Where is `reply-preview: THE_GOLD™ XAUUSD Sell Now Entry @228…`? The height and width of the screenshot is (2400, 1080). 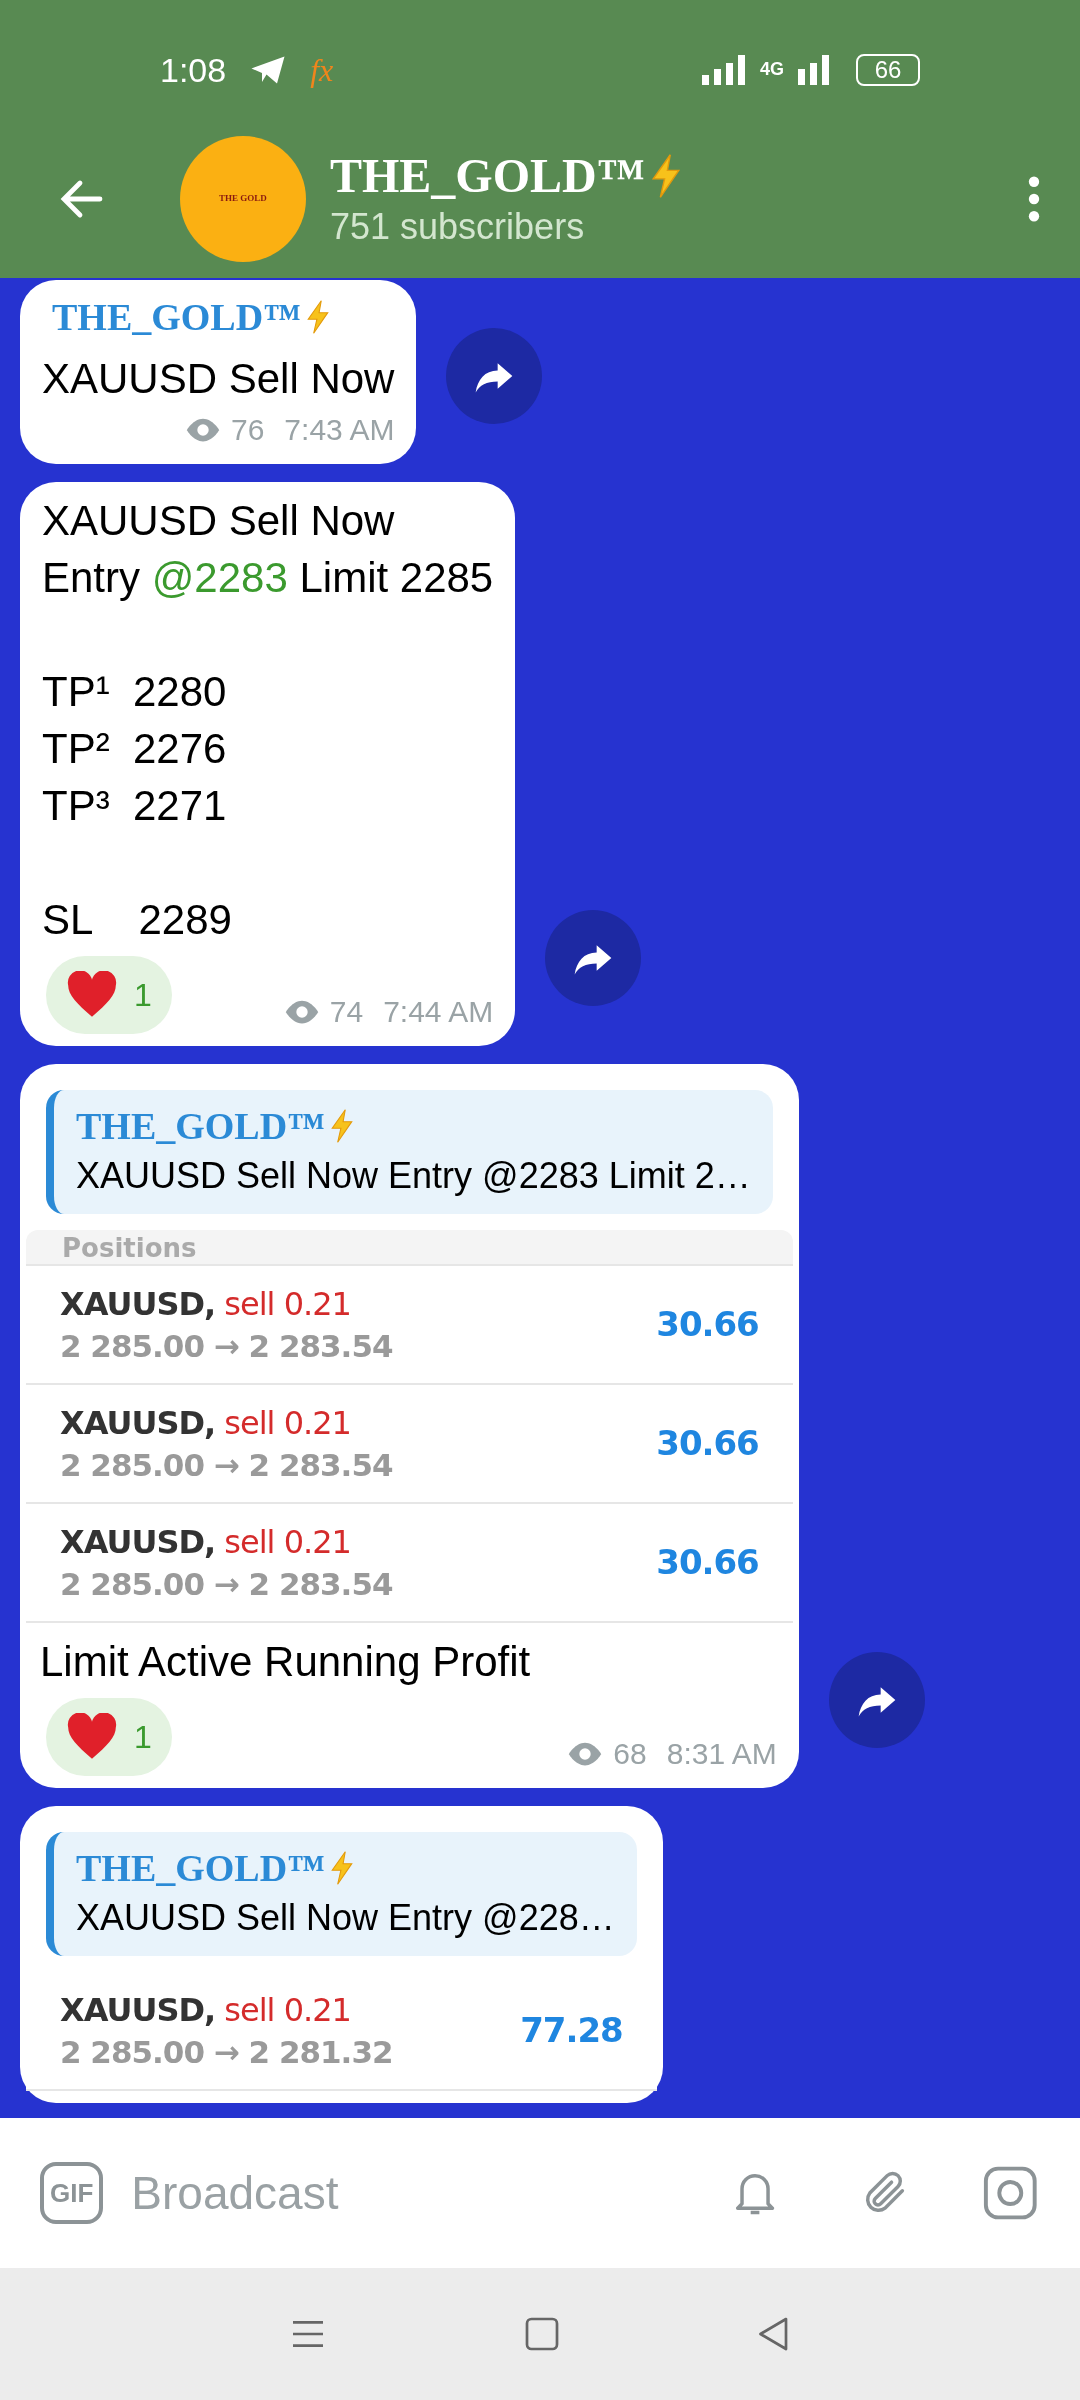 reply-preview: THE_GOLD™ XAUUSD Sell Now Entry @228… is located at coordinates (341, 1894).